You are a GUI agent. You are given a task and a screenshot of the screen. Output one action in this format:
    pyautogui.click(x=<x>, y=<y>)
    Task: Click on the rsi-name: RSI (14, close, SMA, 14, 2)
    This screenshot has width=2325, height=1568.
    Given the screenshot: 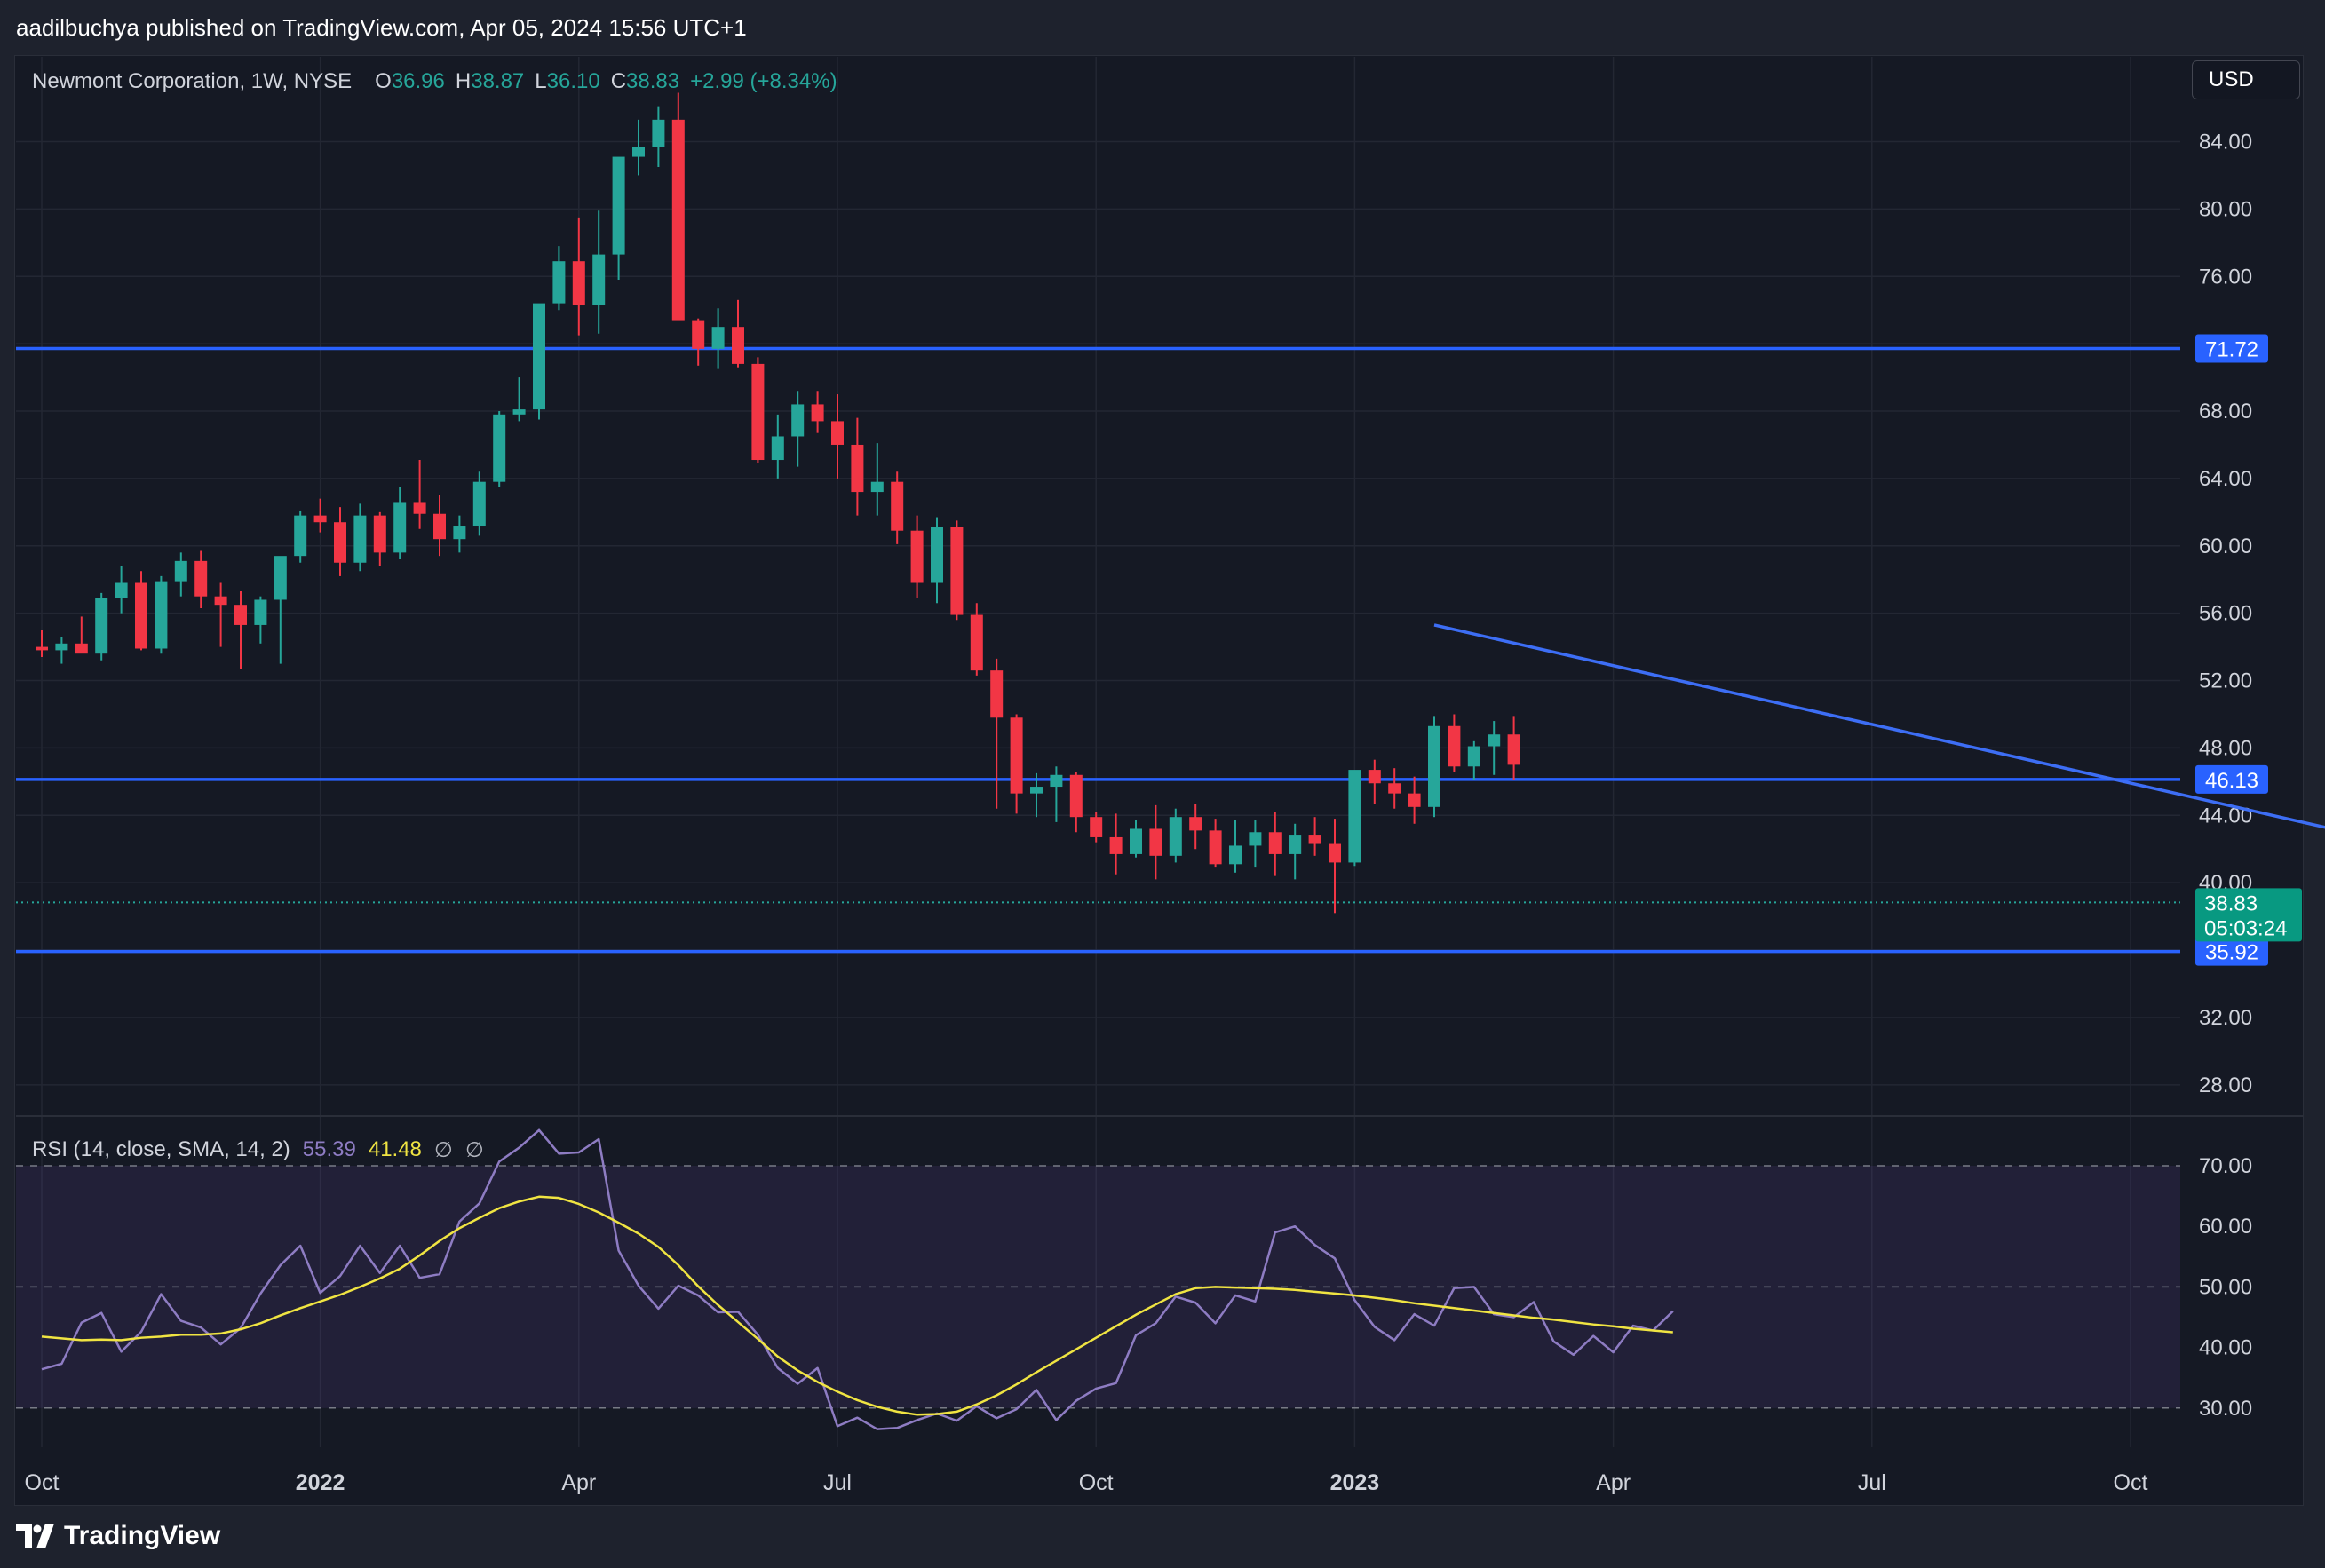 What is the action you would take?
    pyautogui.click(x=161, y=1149)
    